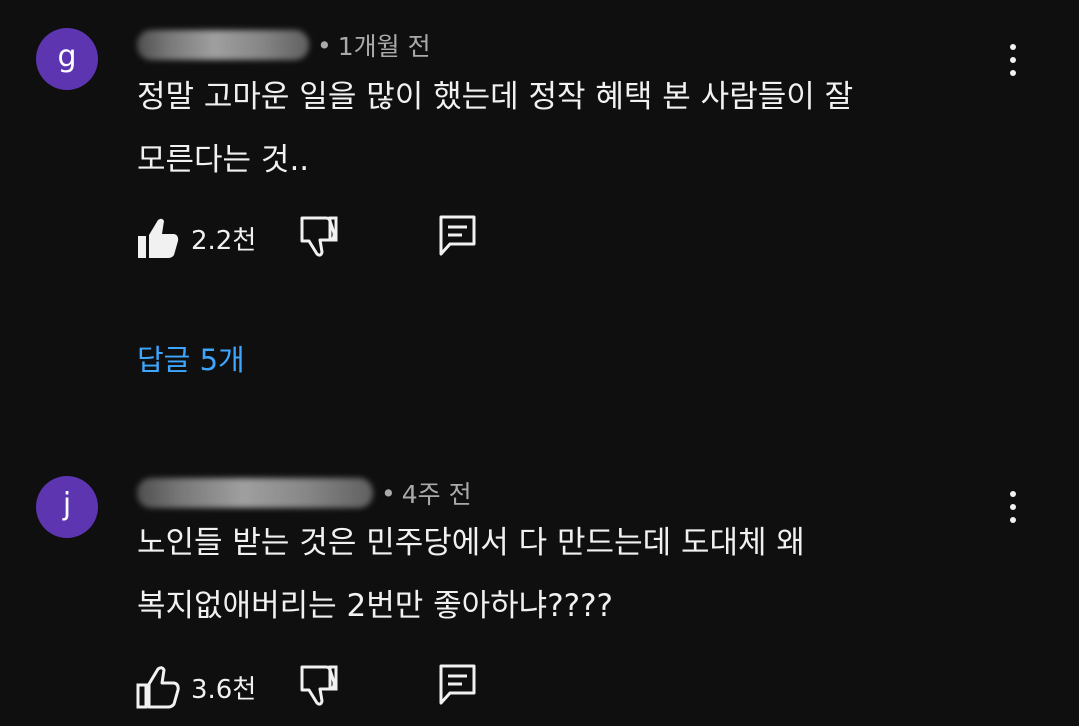 The height and width of the screenshot is (726, 1079). What do you see at coordinates (67, 59) in the screenshot?
I see `avatar: g` at bounding box center [67, 59].